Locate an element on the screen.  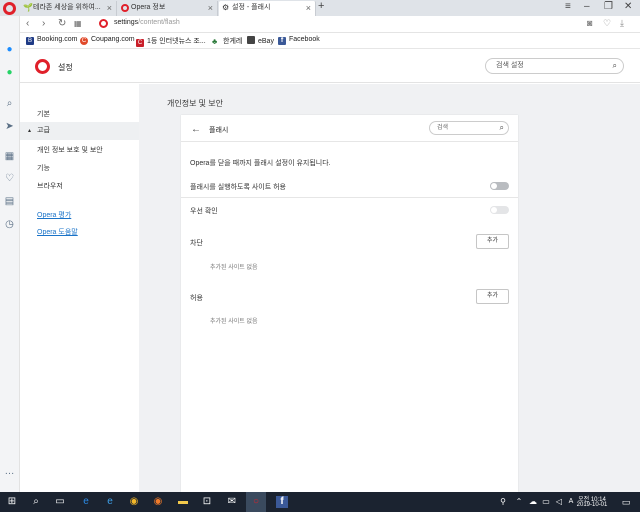
bookmark-coupang: C Coupang.com is located at coordinates (107, 40).